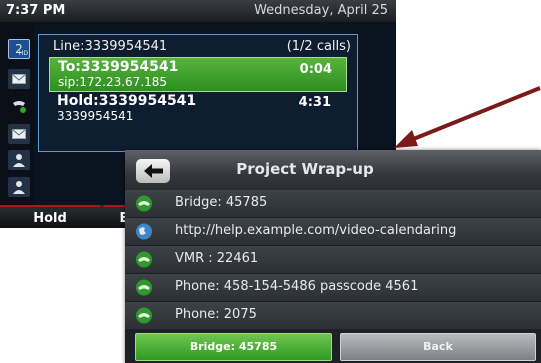 This screenshot has width=541, height=363. What do you see at coordinates (113, 82) in the screenshot?
I see `active-call-sip: sip:172.23.67.185` at bounding box center [113, 82].